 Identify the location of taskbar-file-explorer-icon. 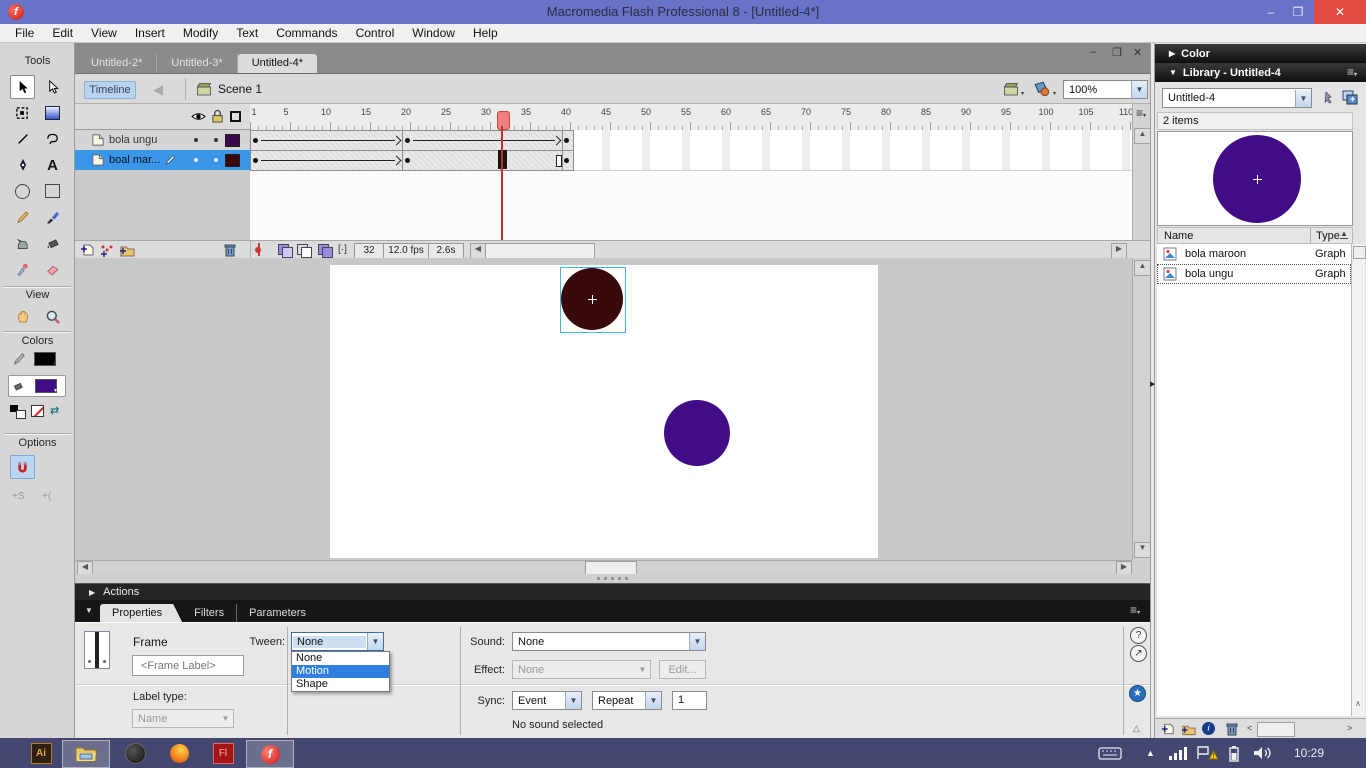
(86, 754).